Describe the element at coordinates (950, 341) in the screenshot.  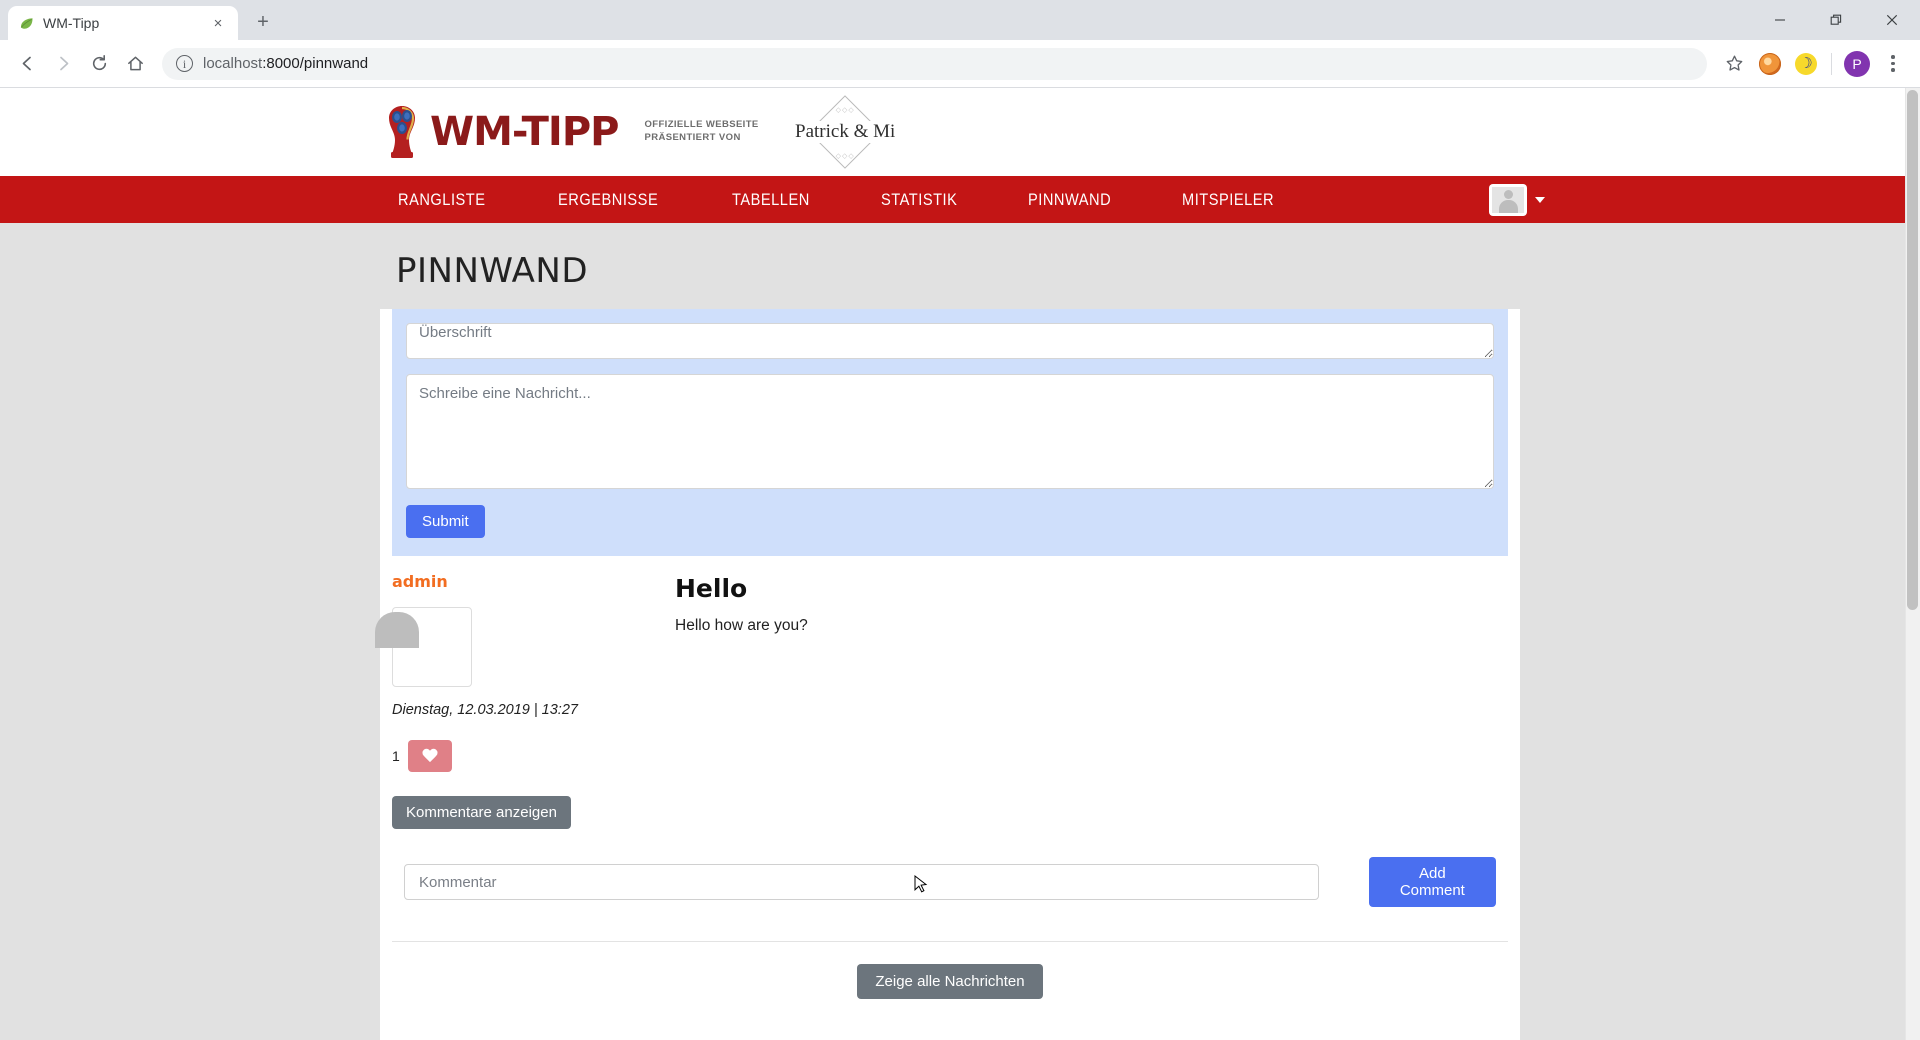
I see `post-title-input` at that location.